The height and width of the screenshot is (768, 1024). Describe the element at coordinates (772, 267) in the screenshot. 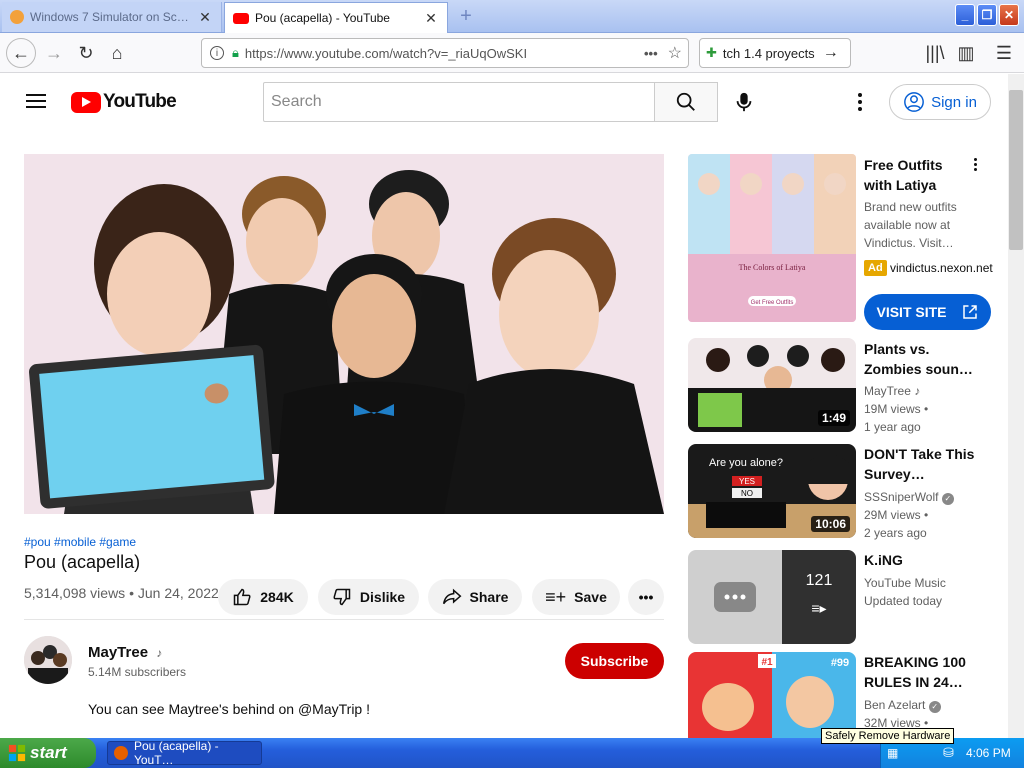

I see `ad-caption-small: The Colors of Latiya` at that location.